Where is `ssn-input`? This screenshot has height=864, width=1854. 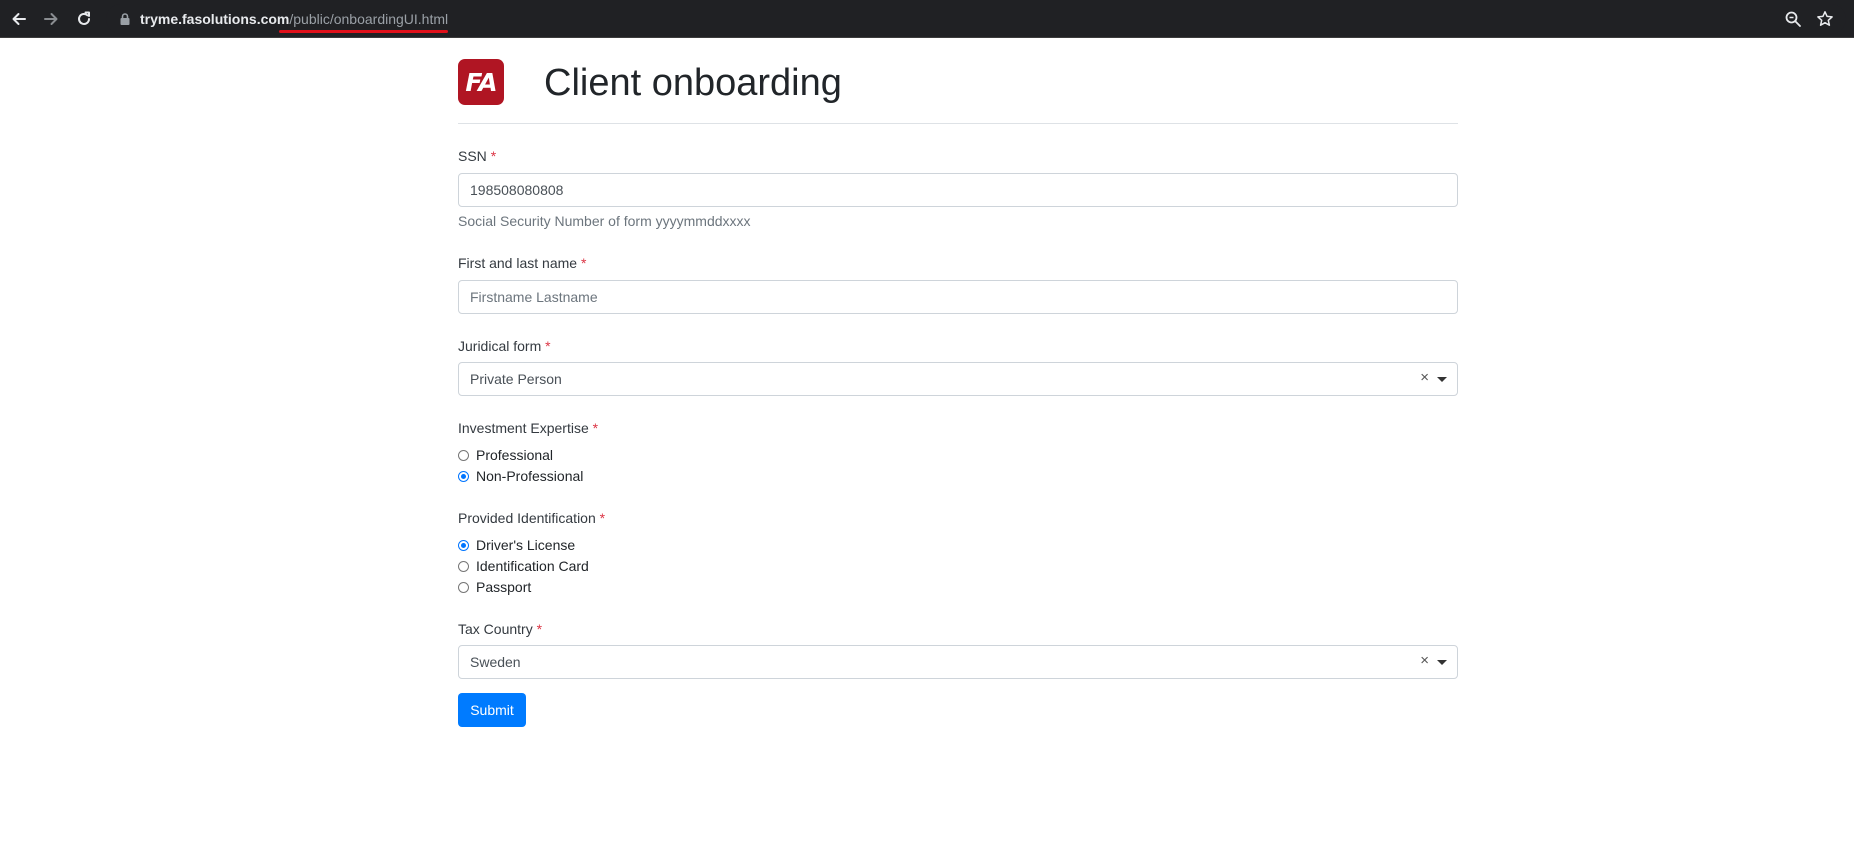
ssn-input is located at coordinates (958, 190).